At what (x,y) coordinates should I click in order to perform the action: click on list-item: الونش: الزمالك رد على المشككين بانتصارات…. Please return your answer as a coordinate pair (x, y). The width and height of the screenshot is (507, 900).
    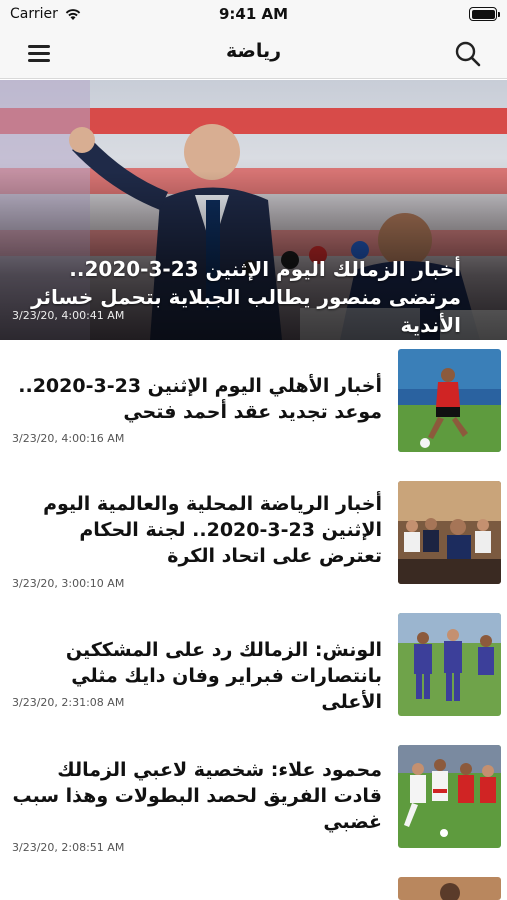
    Looking at the image, I should click on (253, 671).